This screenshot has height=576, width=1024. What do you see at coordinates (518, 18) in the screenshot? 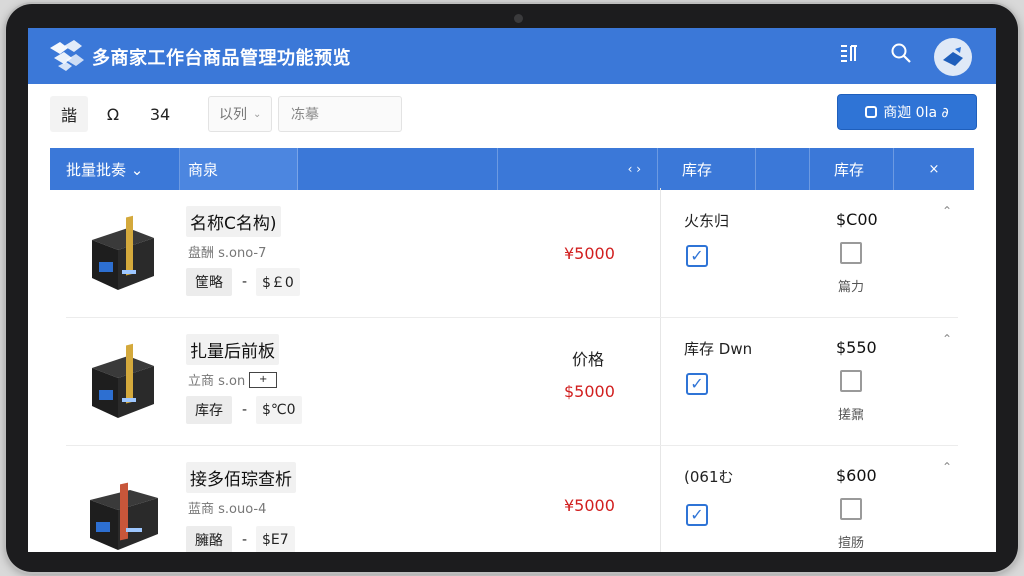
I see `camera-dot` at bounding box center [518, 18].